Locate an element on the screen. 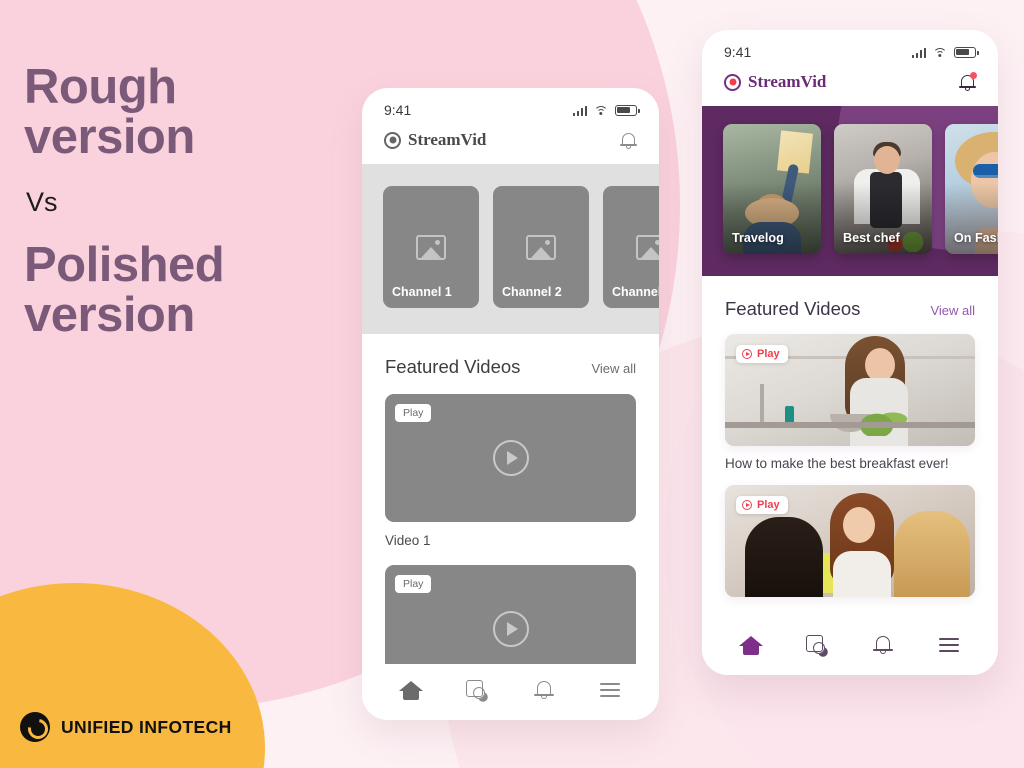 This screenshot has width=1024, height=768. channel-card-label: Channel 2 is located at coordinates (532, 292).